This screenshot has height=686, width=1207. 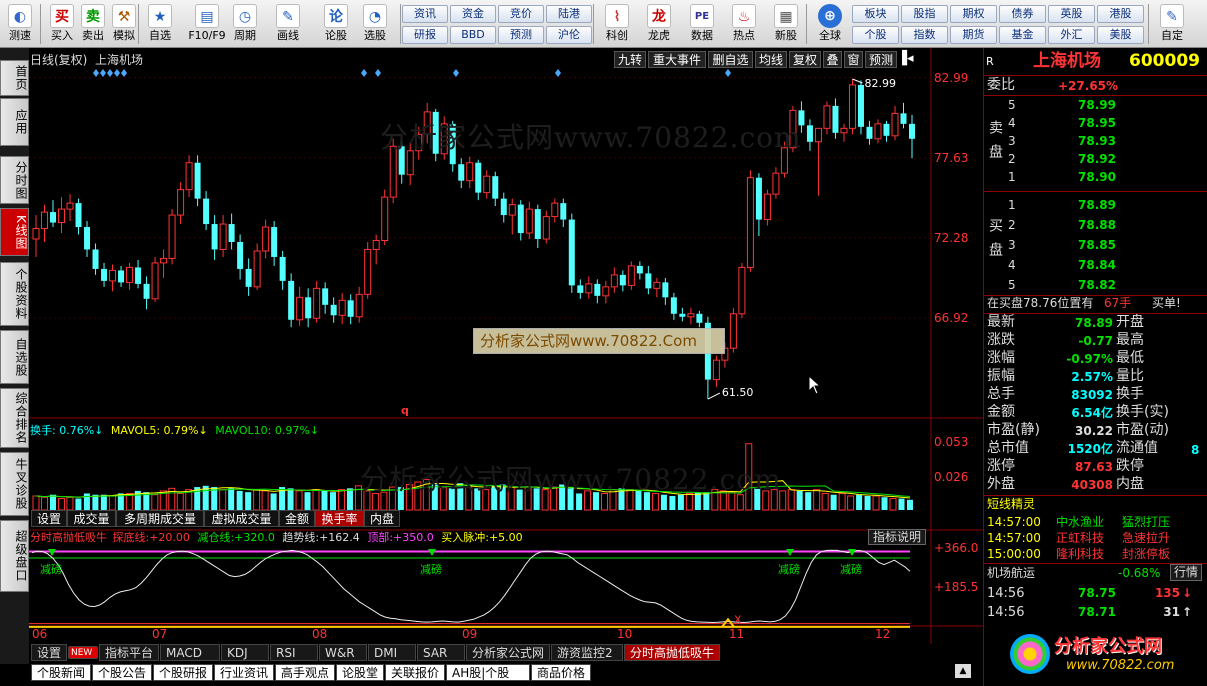 I want to click on sell-price: 78.99, so click(x=1097, y=105).